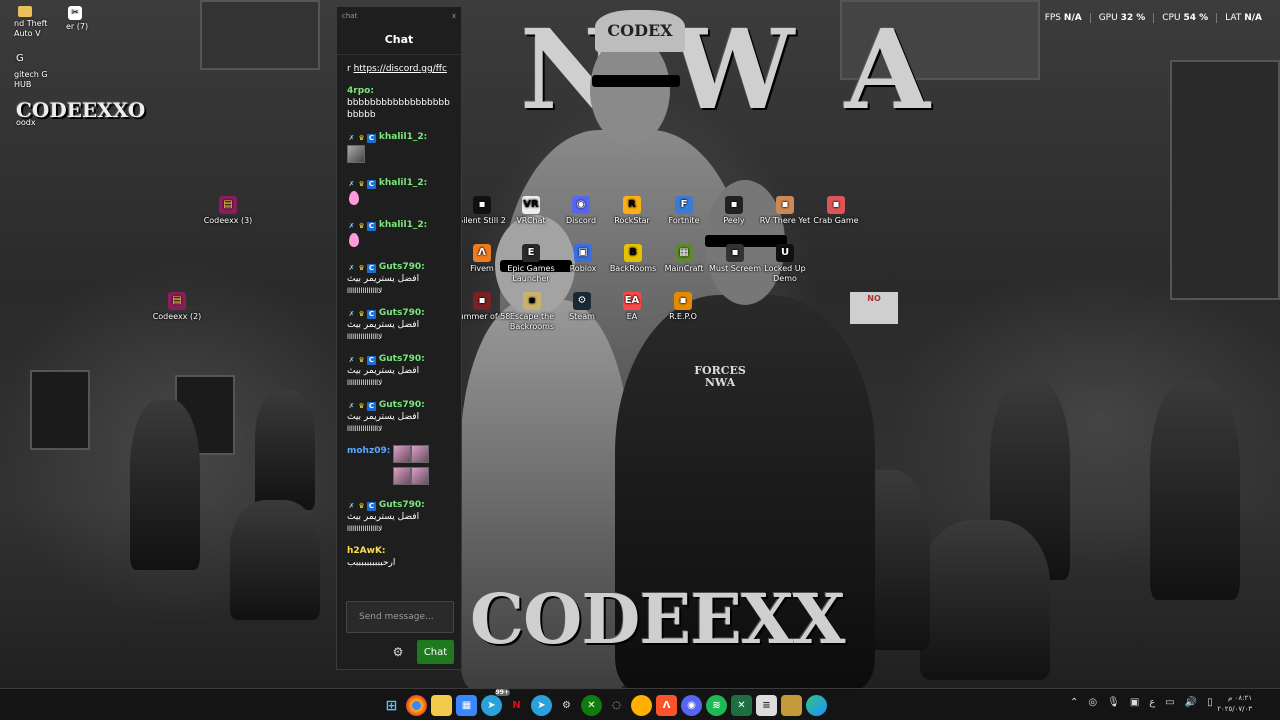  Describe the element at coordinates (368, 451) in the screenshot. I see `chat-username: mohz09:` at that location.